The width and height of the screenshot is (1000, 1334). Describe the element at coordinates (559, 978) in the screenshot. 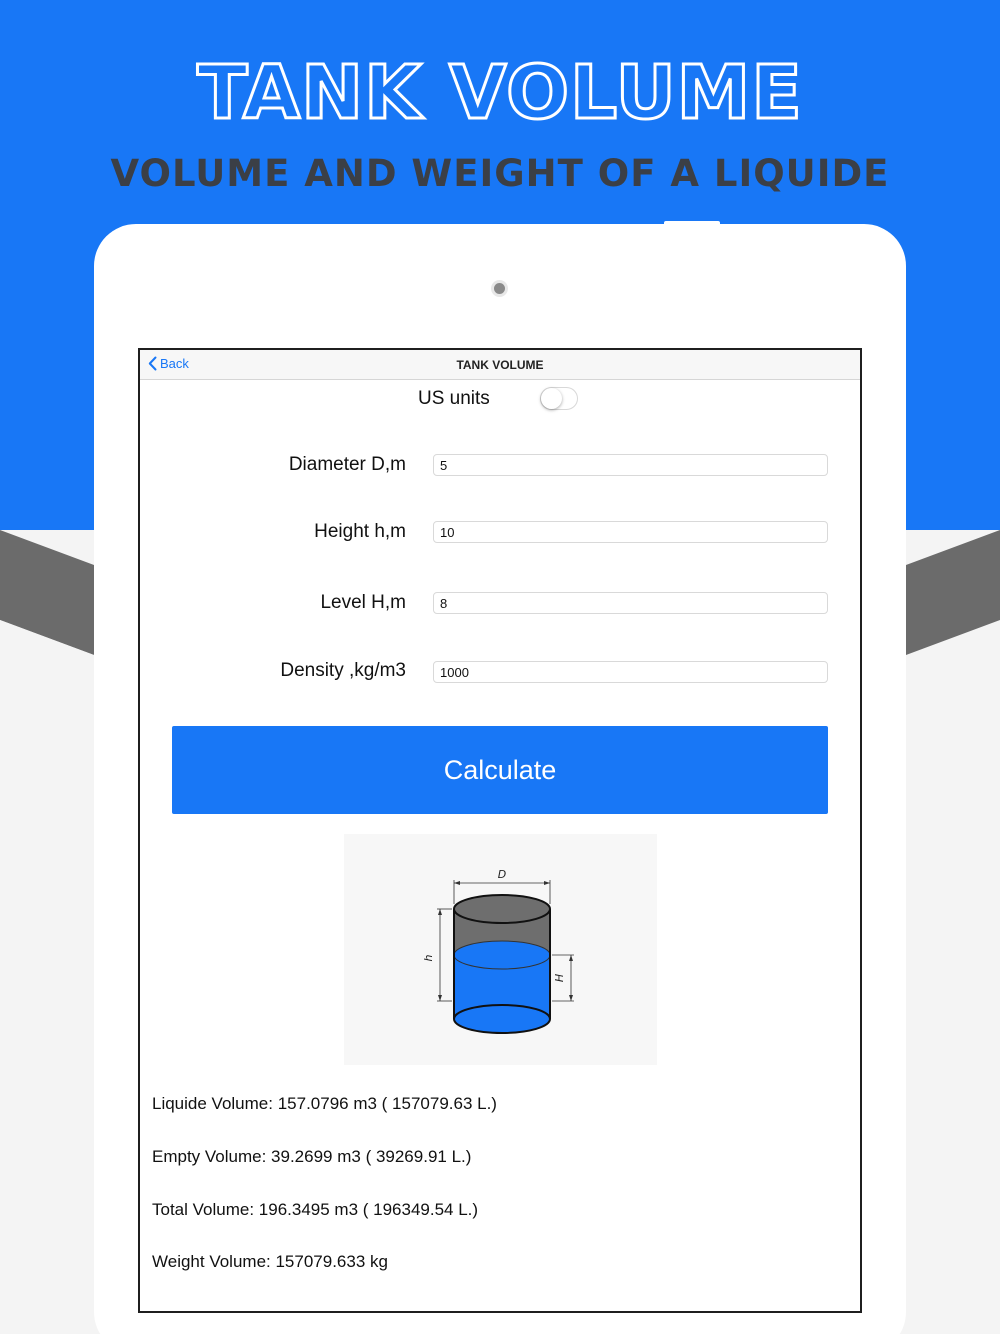

I see `level-dimension-label: H` at that location.